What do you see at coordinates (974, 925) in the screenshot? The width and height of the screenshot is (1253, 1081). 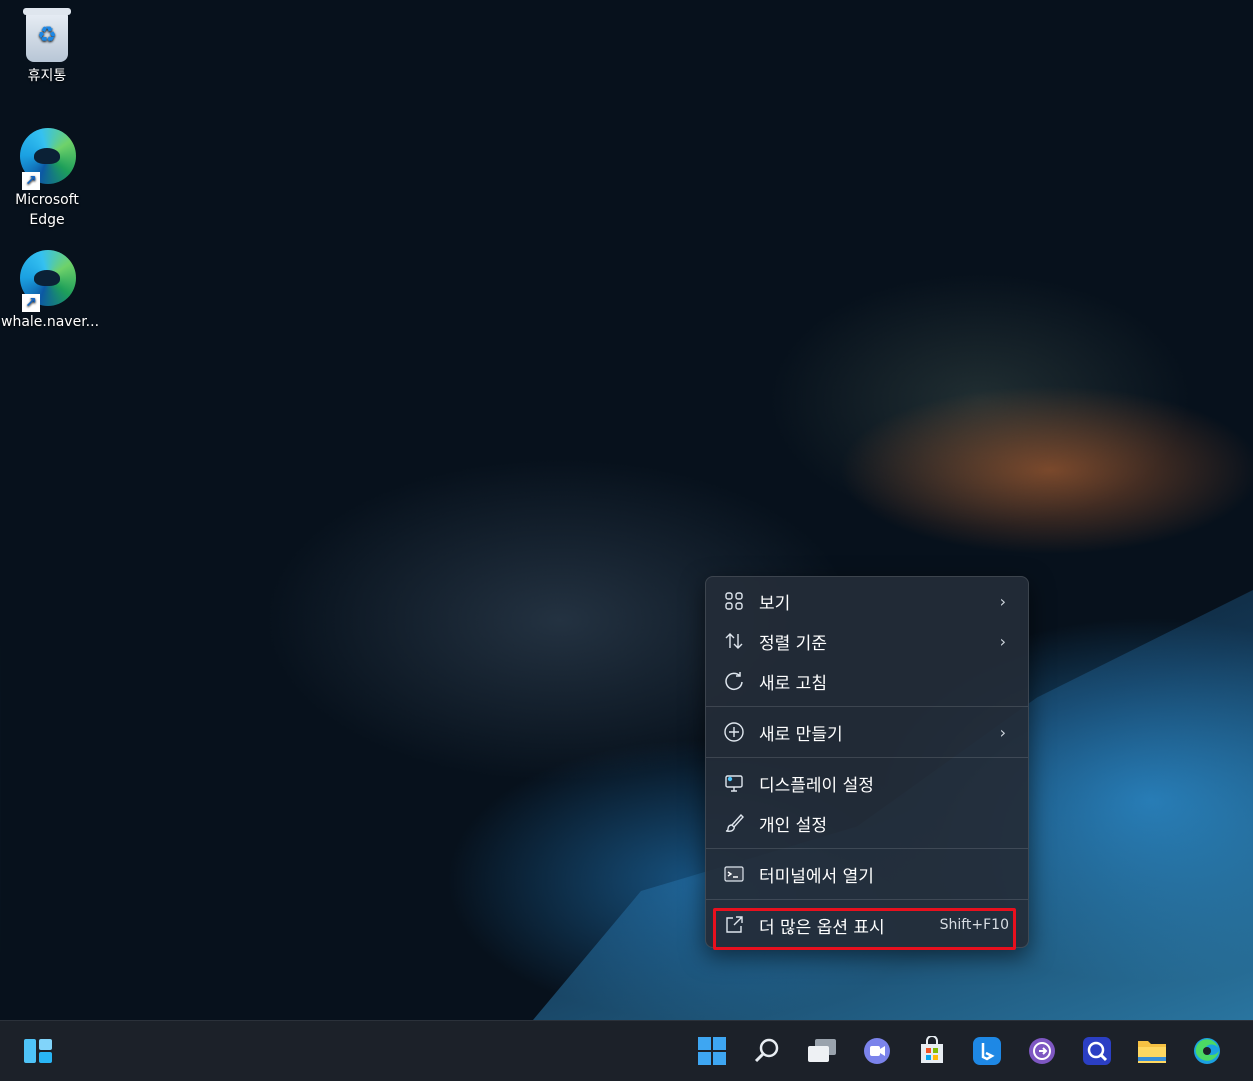 I see `shortcut-text: Shift+F10` at bounding box center [974, 925].